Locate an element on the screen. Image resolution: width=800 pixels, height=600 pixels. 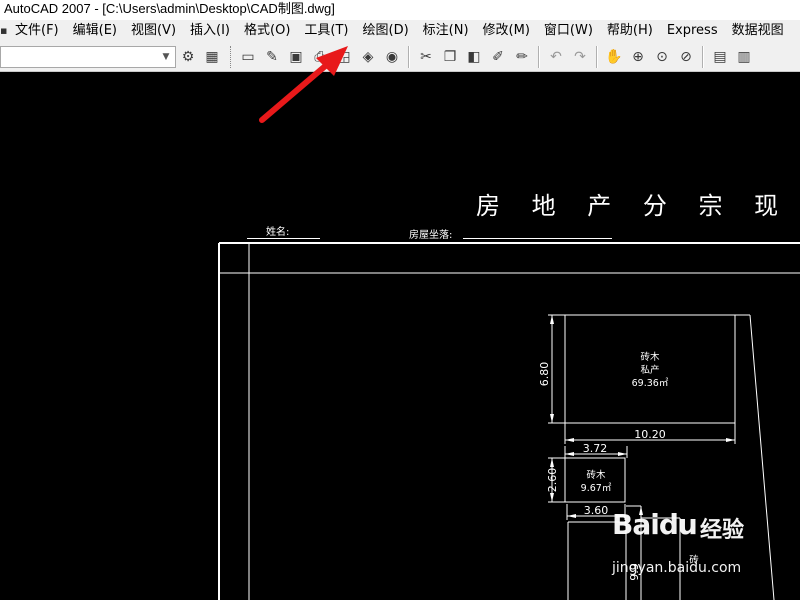
menu-file: 文件(F) is located at coordinates (37, 31).